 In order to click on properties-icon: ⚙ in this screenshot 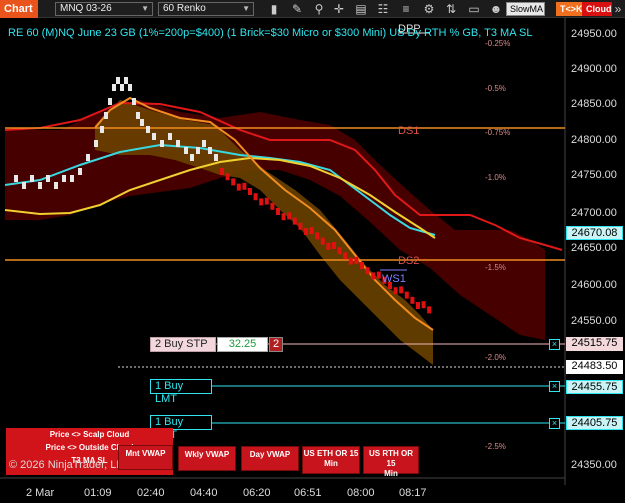, I will do `click(429, 9)`.